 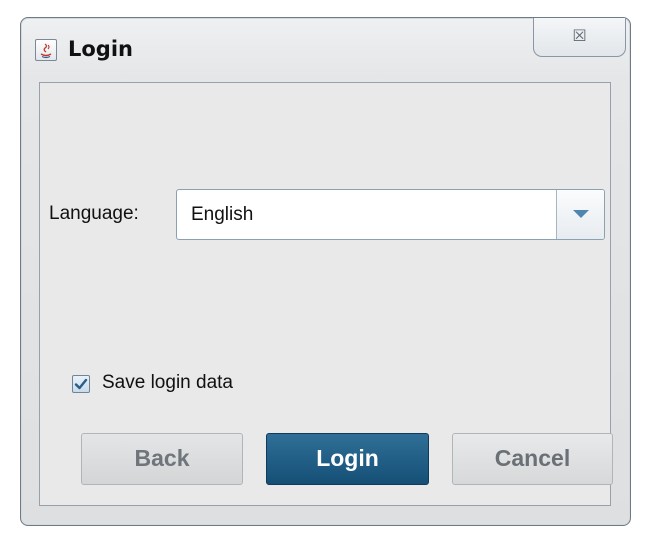 I want to click on language-selected-value: English, so click(x=222, y=214).